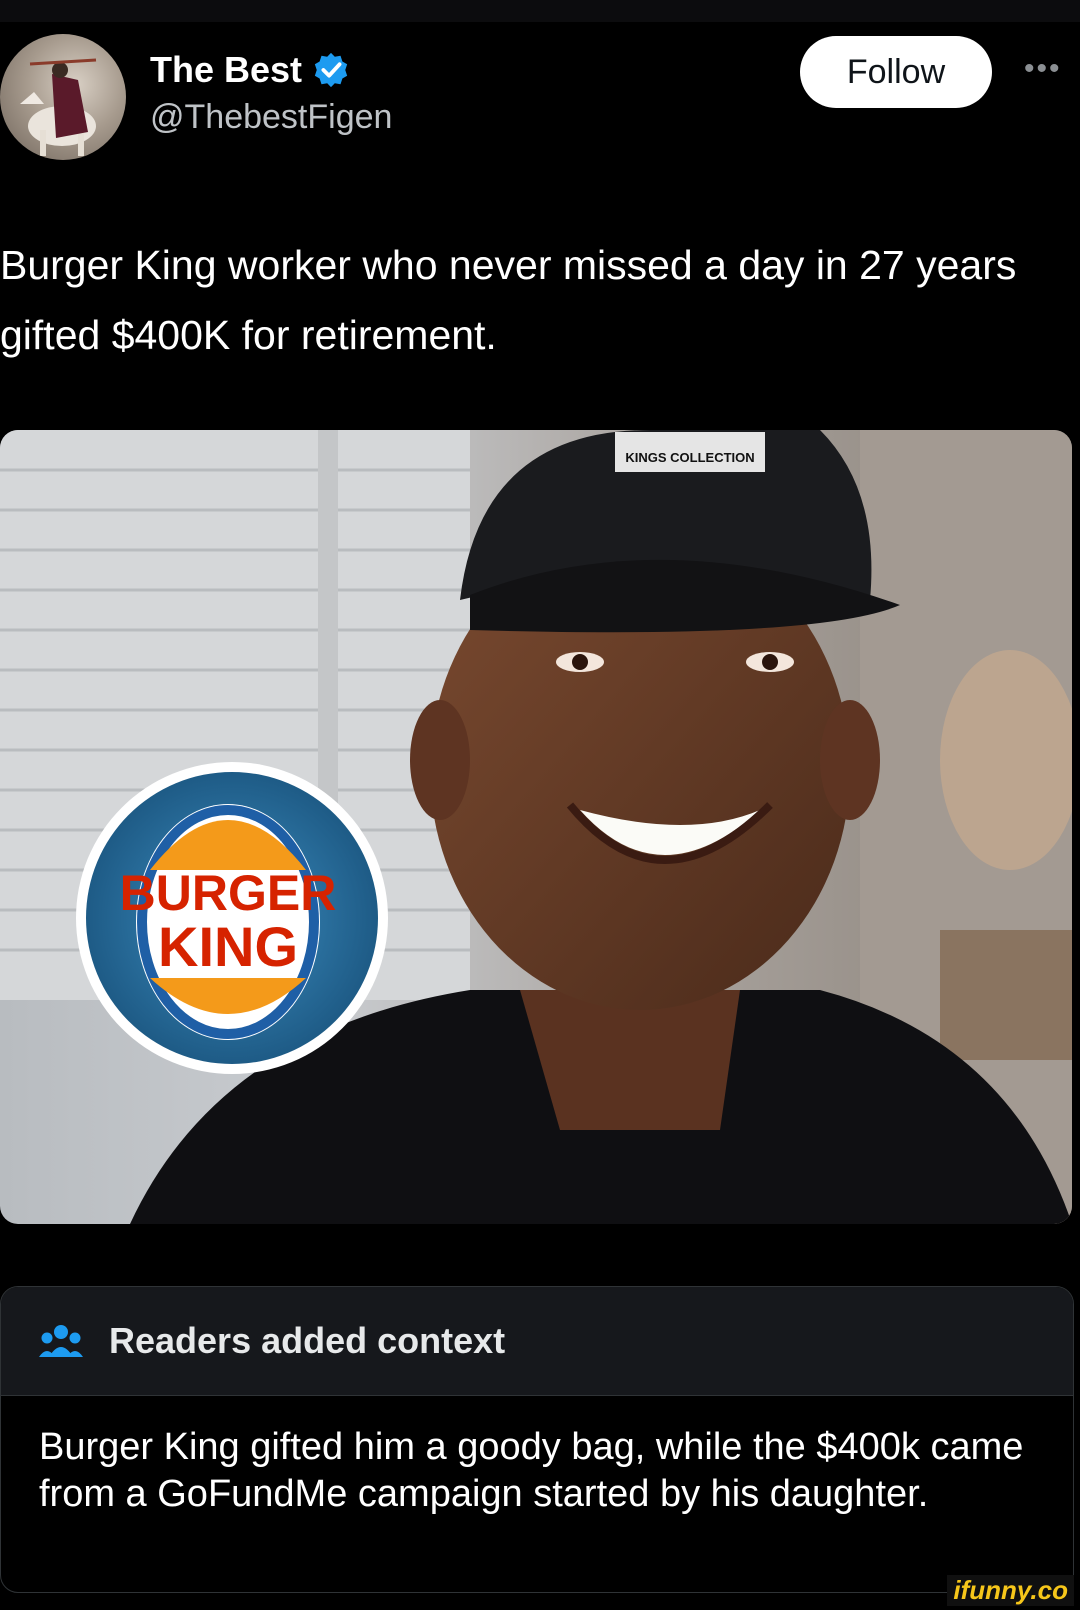 This screenshot has height=1610, width=1080. I want to click on cap-logo-text: KINGS COLLECTION, so click(689, 457).